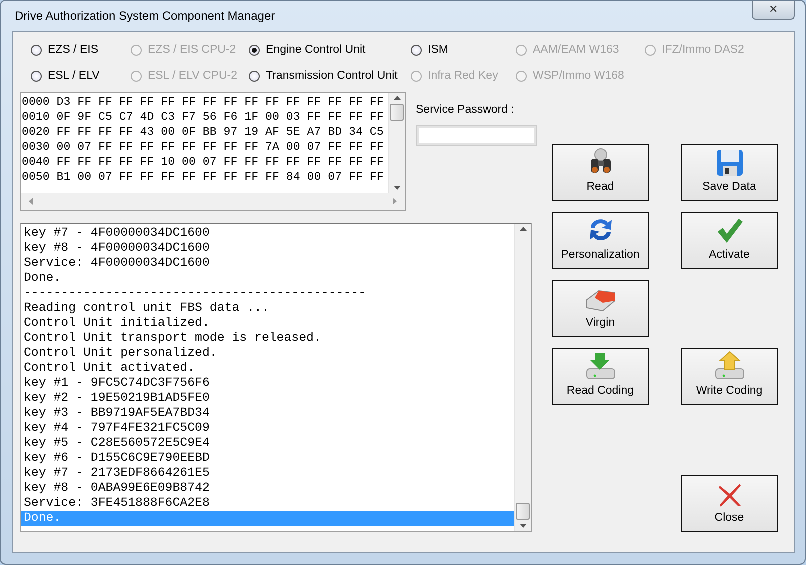 Image resolution: width=806 pixels, height=565 pixels. I want to click on radio-label: ESL / ELV, so click(74, 77).